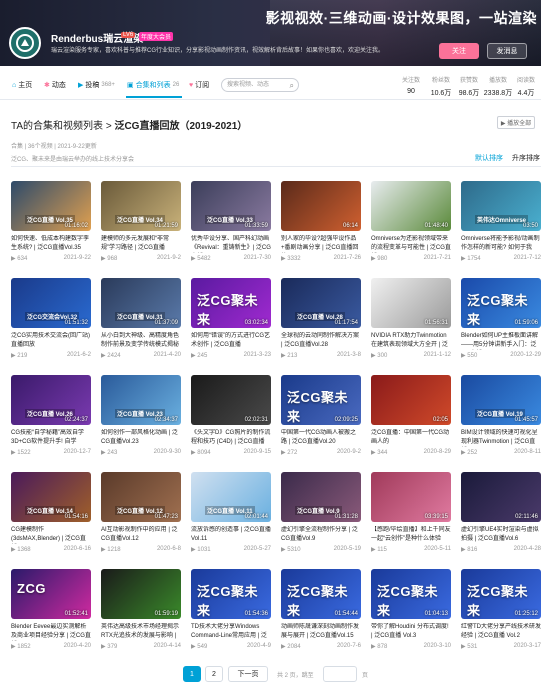 The height and width of the screenshot is (689, 541). I want to click on video-title: TD技术大佬分享Windows Command-Line常用应用 | 泛, so click(231, 632).